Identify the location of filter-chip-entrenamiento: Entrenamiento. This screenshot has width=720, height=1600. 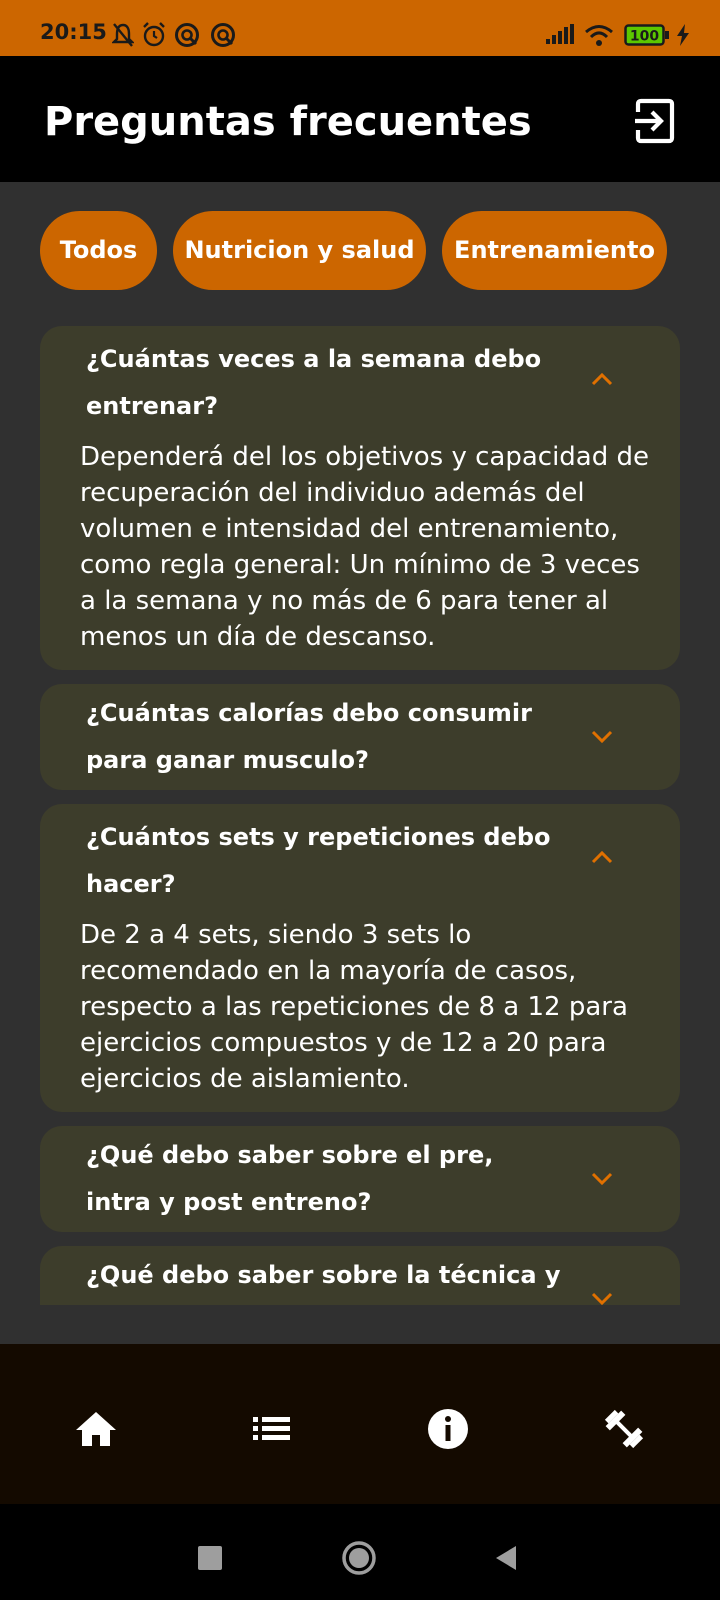
(554, 250).